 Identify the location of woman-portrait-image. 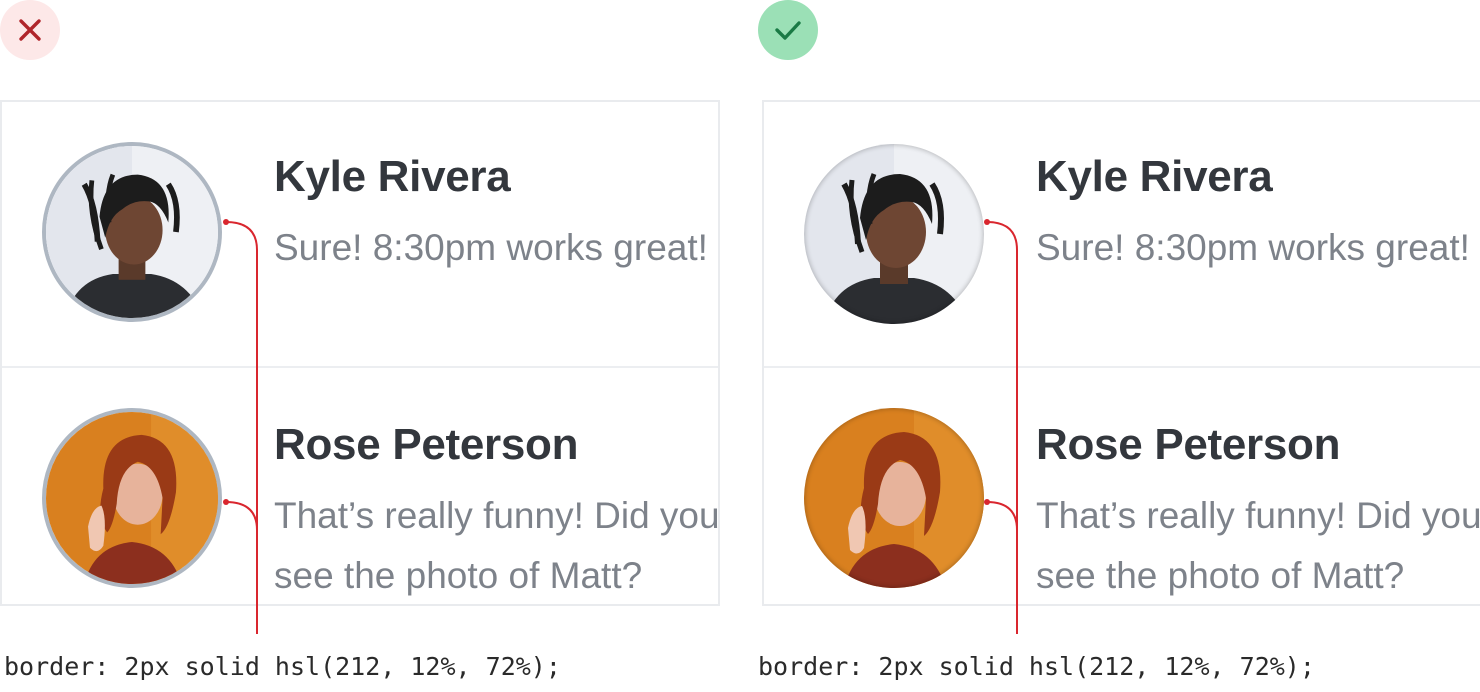
(132, 498).